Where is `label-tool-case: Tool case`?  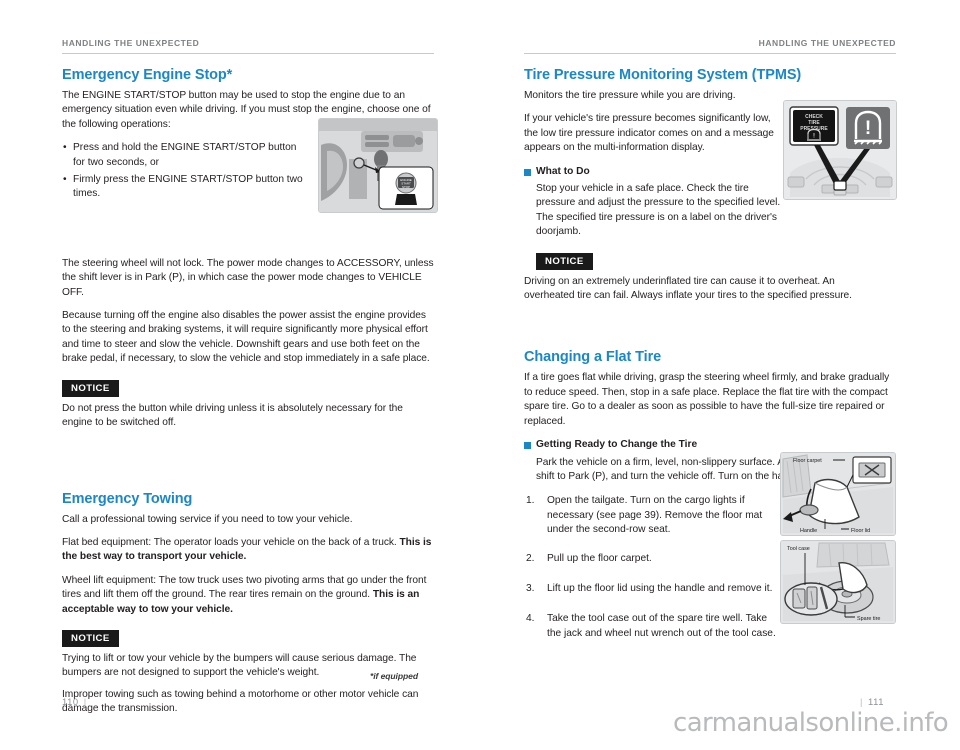
label-tool-case: Tool case is located at coordinates (798, 549).